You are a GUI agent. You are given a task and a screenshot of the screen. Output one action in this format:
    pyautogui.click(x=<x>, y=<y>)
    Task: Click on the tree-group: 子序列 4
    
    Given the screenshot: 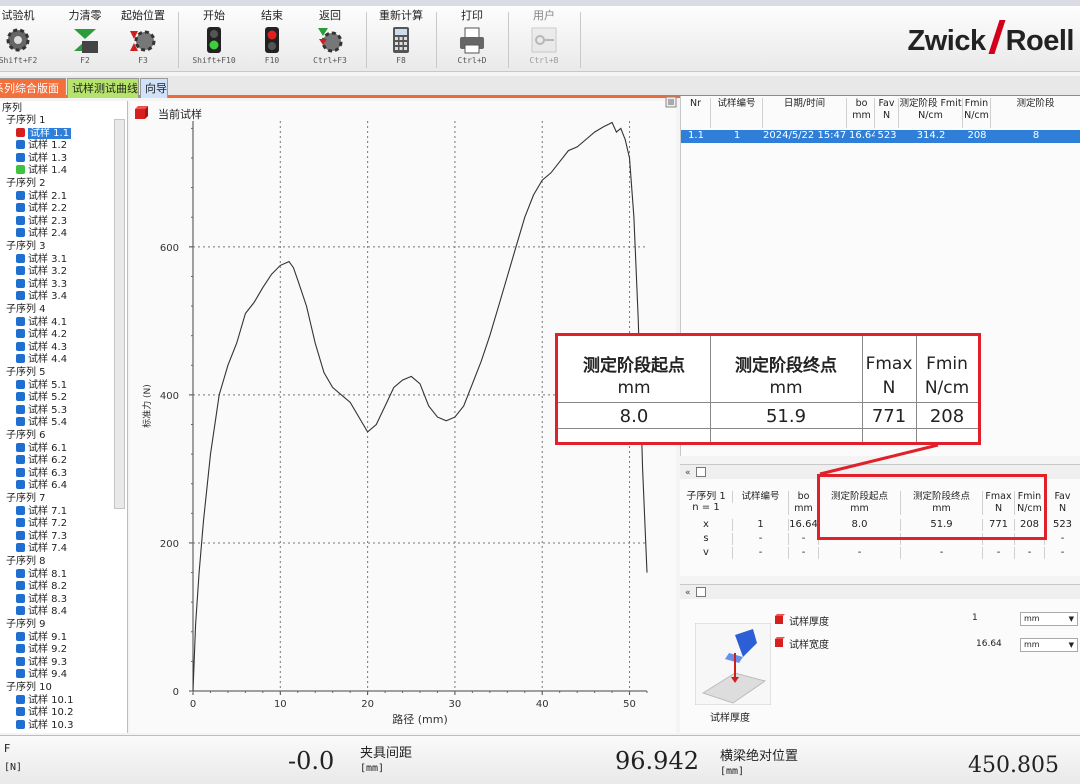 What is the action you would take?
    pyautogui.click(x=26, y=310)
    